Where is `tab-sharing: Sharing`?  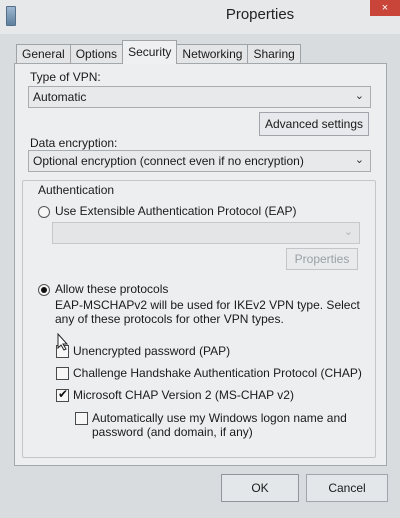 tab-sharing: Sharing is located at coordinates (274, 54).